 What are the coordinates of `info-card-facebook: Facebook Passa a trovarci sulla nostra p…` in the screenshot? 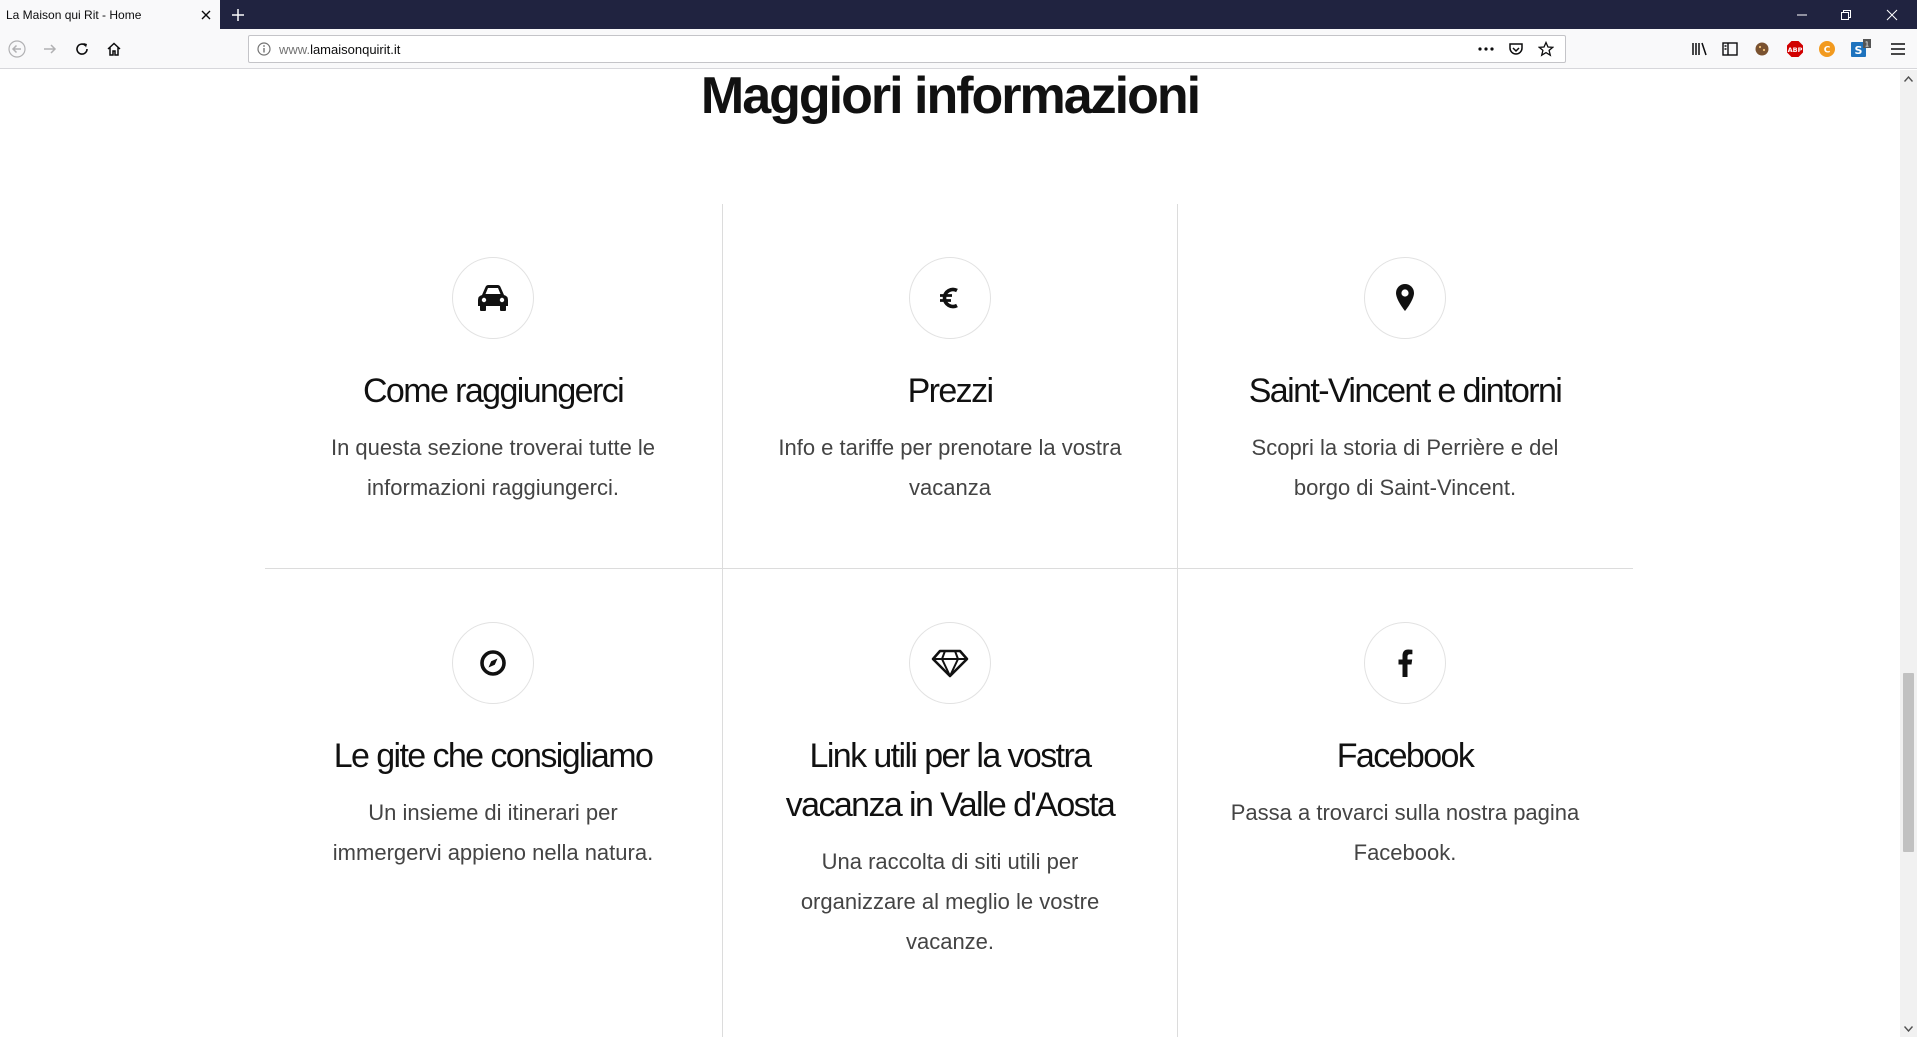 It's located at (1405, 747).